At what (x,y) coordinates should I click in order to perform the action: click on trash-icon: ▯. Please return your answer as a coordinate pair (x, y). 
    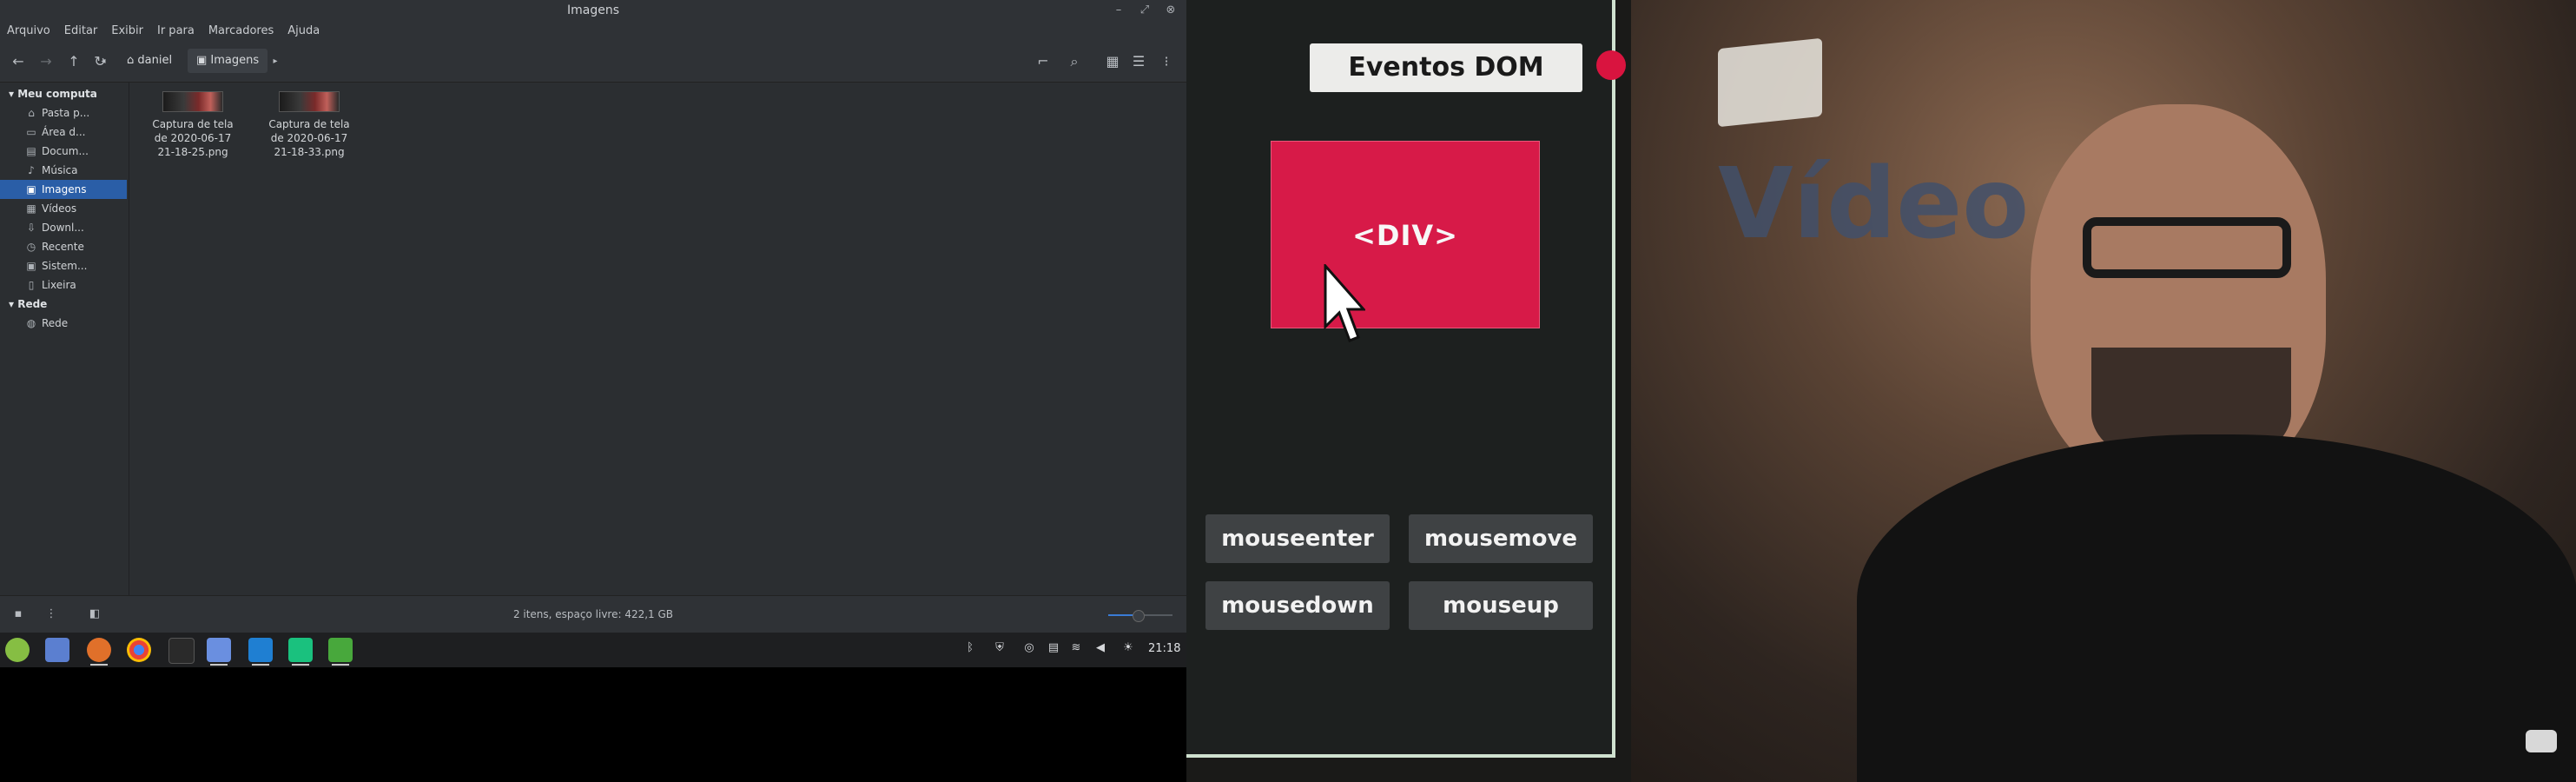
    Looking at the image, I should click on (32, 285).